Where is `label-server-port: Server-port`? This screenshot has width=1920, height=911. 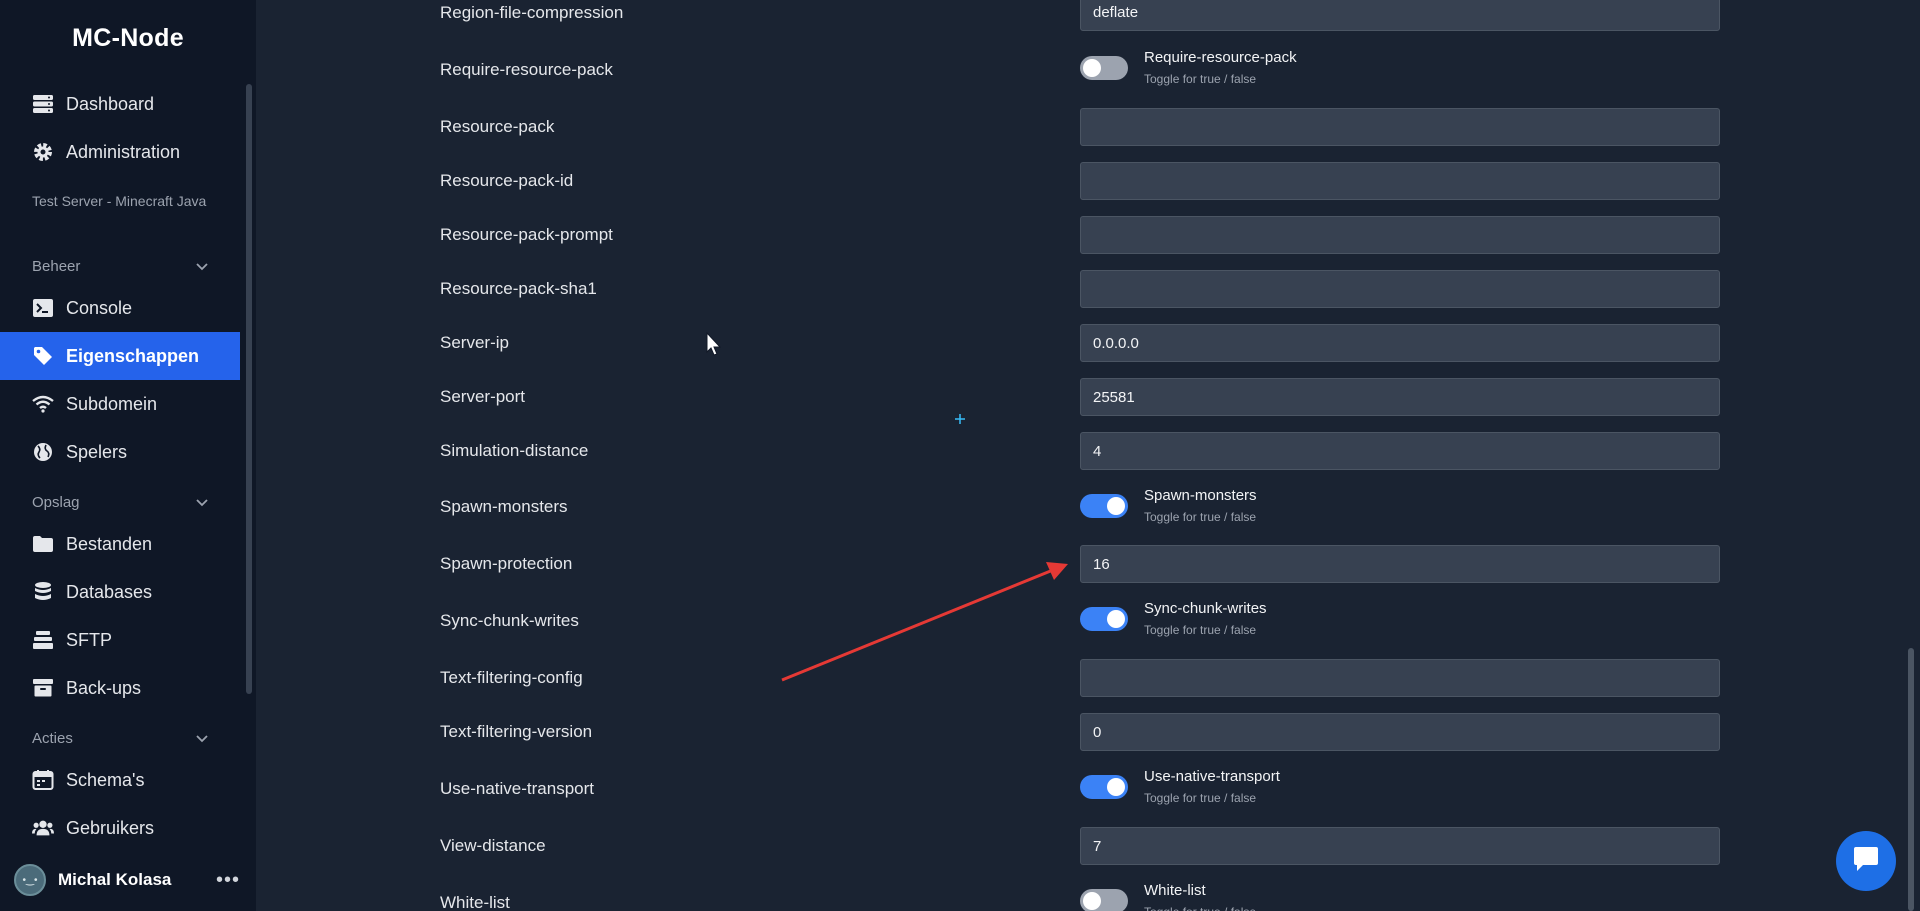 label-server-port: Server-port is located at coordinates (483, 396).